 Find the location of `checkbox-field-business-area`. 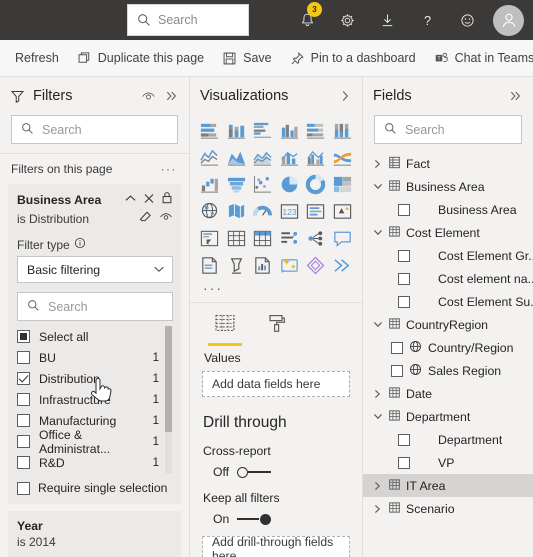

checkbox-field-business-area is located at coordinates (404, 209).